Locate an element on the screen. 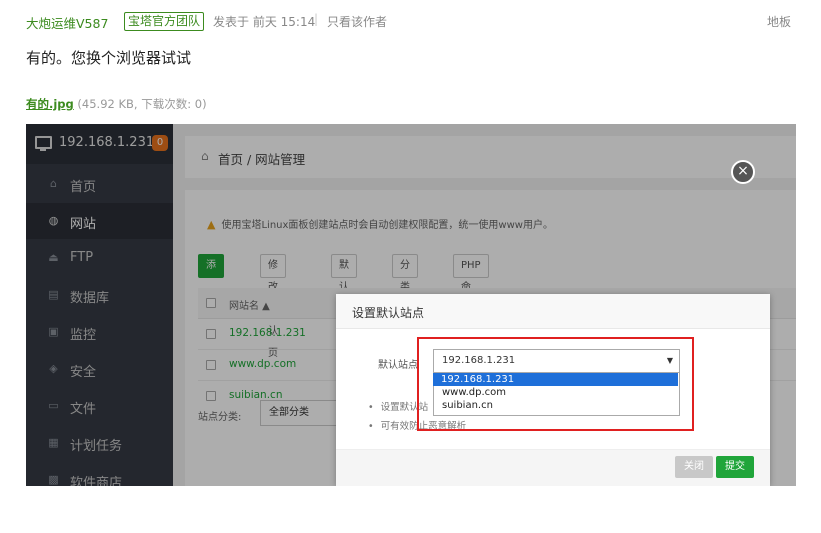 This screenshot has width=821, height=533. dialog-title: 设置默认站点 is located at coordinates (553, 311).